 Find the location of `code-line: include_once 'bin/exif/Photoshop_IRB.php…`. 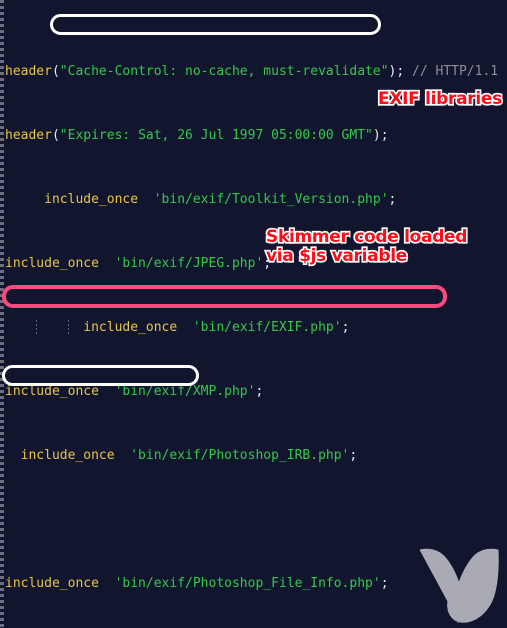

code-line: include_once 'bin/exif/Photoshop_IRB.php… is located at coordinates (189, 455).